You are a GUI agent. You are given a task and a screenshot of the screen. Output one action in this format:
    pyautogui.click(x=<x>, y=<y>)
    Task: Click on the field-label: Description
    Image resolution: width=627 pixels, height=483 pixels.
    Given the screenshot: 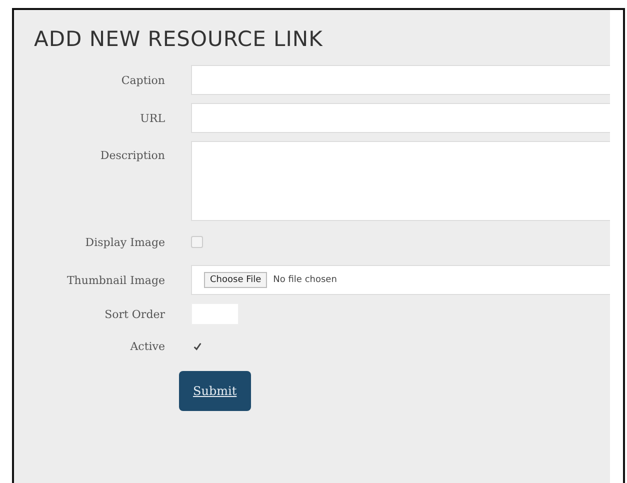 What is the action you would take?
    pyautogui.click(x=132, y=155)
    